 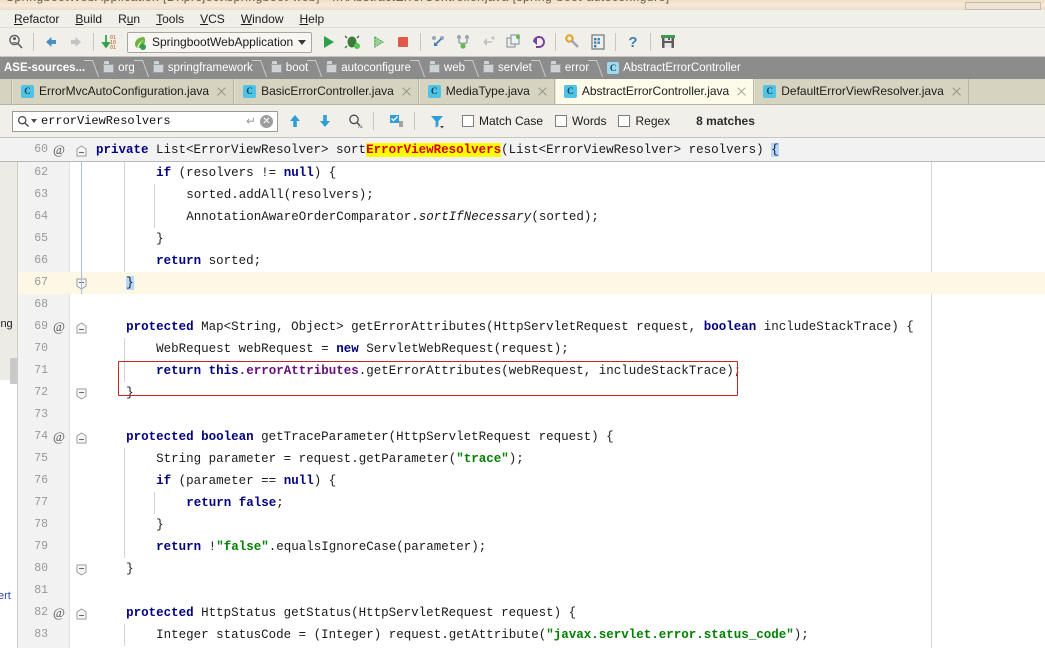 What do you see at coordinates (522, 525) in the screenshot?
I see `code-line-78: 78}` at bounding box center [522, 525].